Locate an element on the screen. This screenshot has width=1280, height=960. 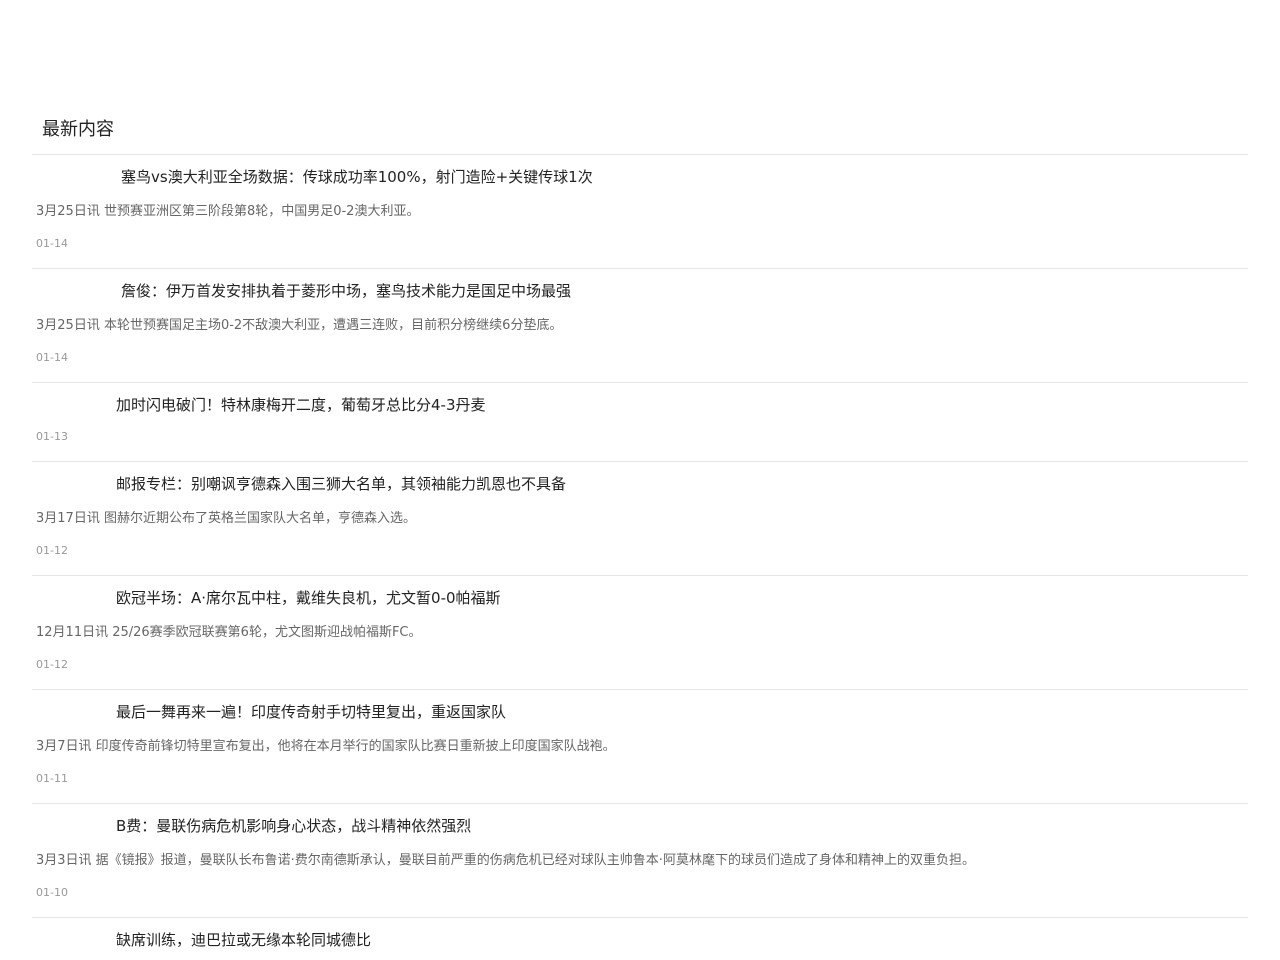
news-title-link: 塞鸟vs澳大利亚全场数据：传球成功率100%，射门造险+关键传球1次 is located at coordinates (357, 177).